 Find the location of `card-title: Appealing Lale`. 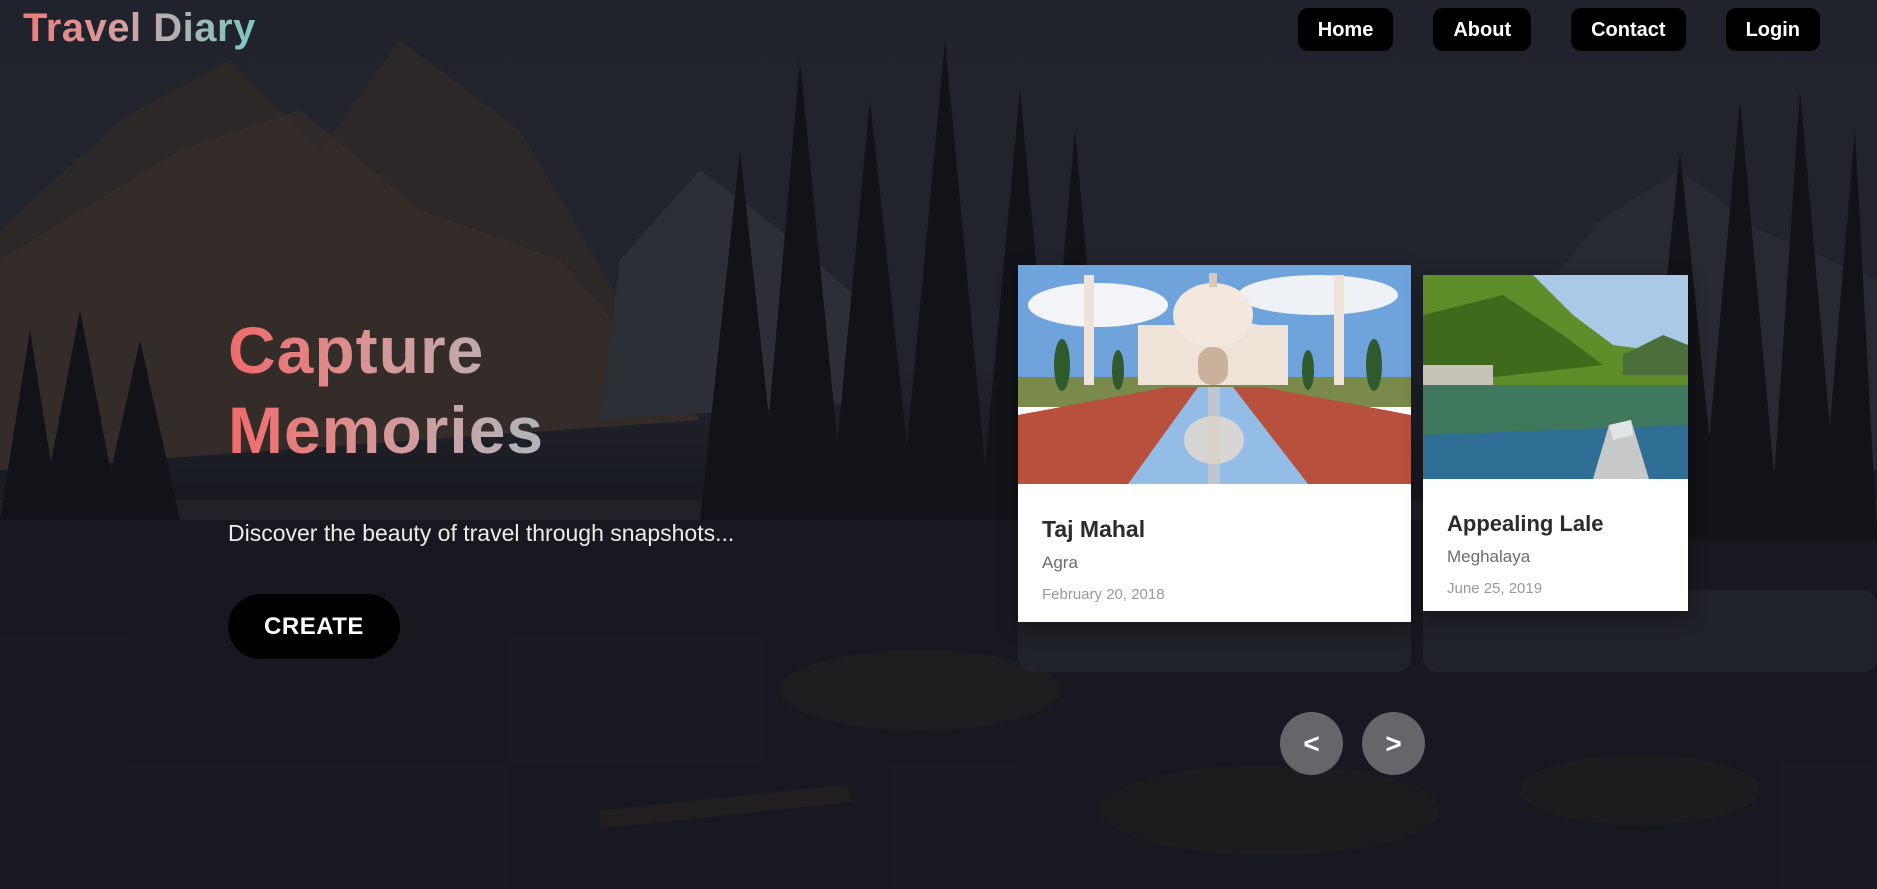

card-title: Appealing Lale is located at coordinates (1525, 523).